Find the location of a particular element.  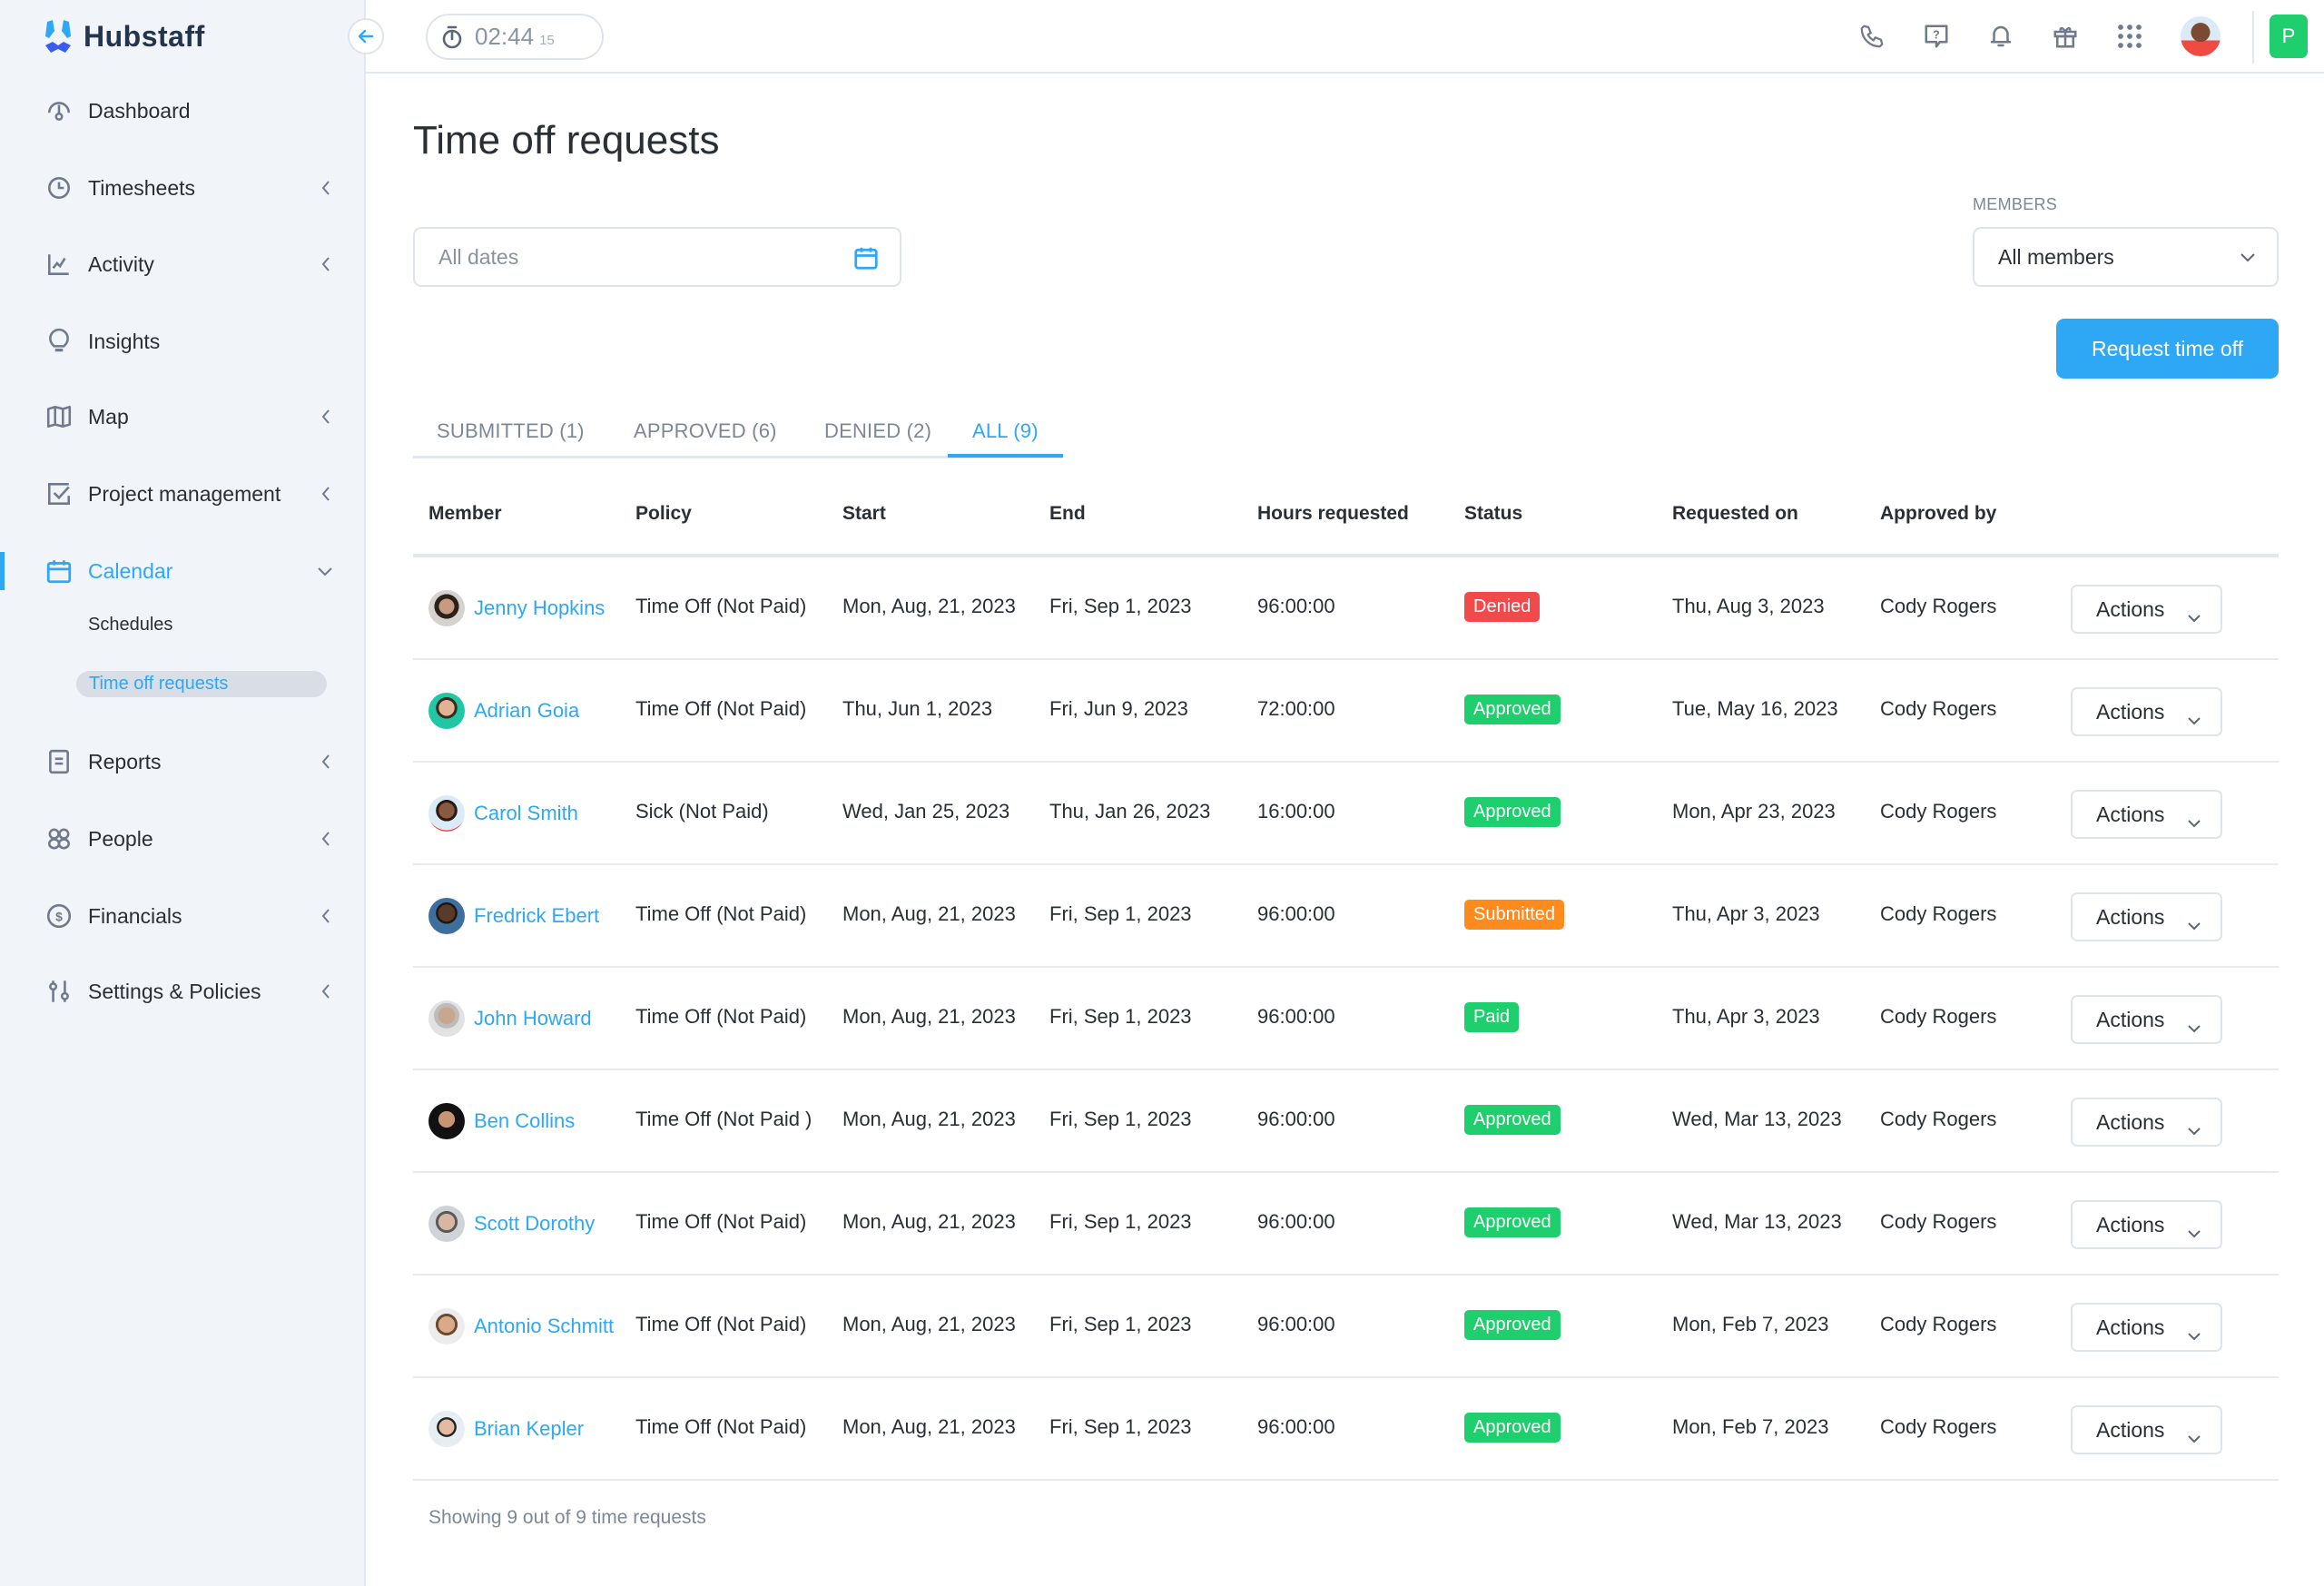

top-bar: 02:44 15 ? P is located at coordinates (1345, 37).